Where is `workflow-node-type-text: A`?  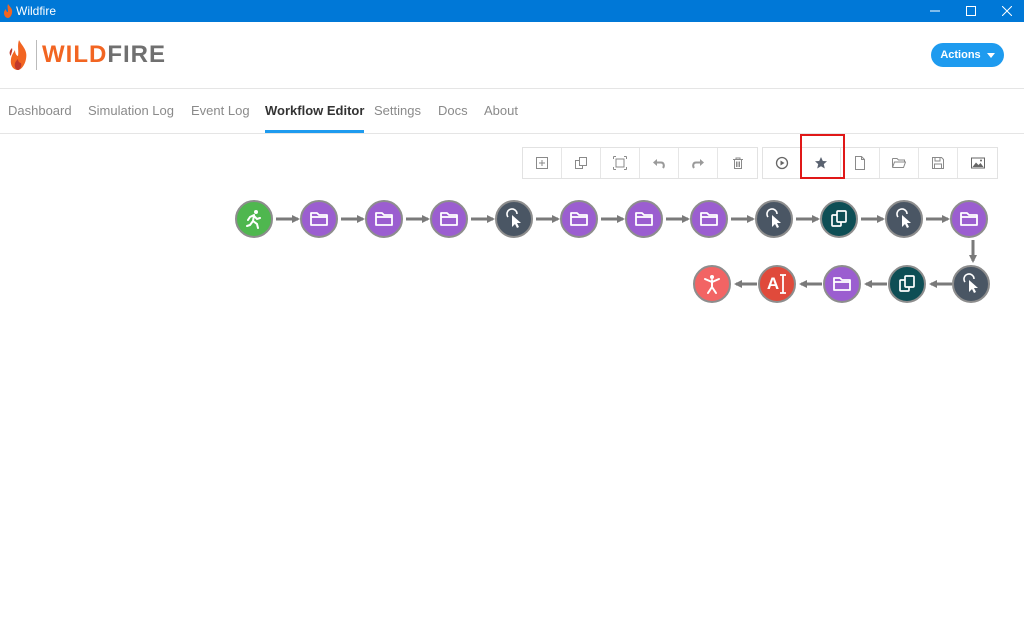
workflow-node-type-text: A is located at coordinates (777, 284).